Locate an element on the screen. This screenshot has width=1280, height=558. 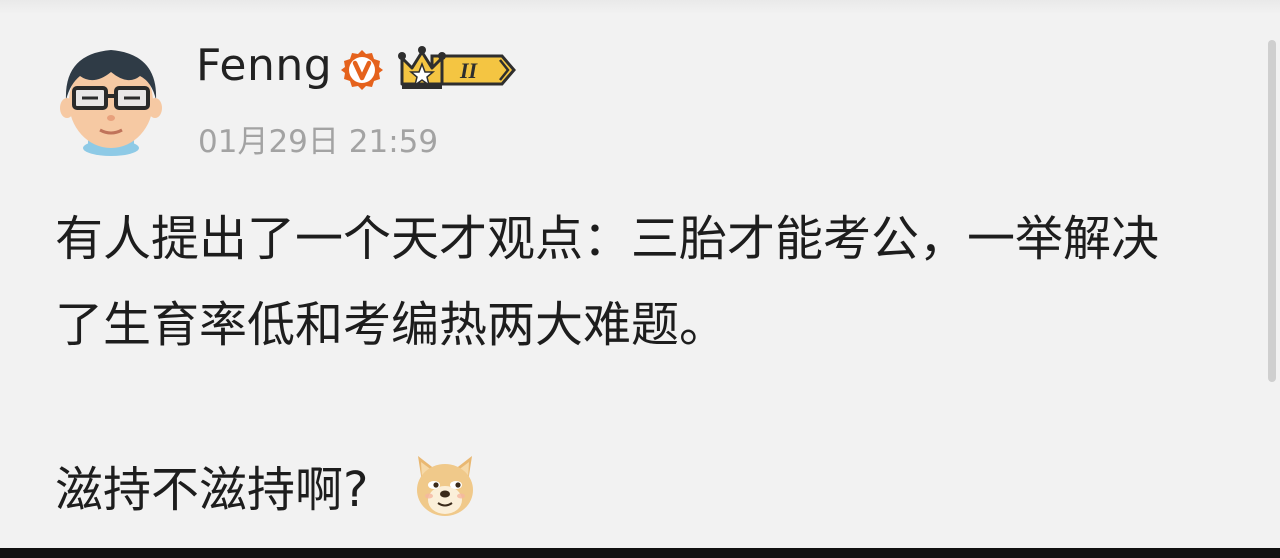
doge-emoji-icon is located at coordinates (445, 486).